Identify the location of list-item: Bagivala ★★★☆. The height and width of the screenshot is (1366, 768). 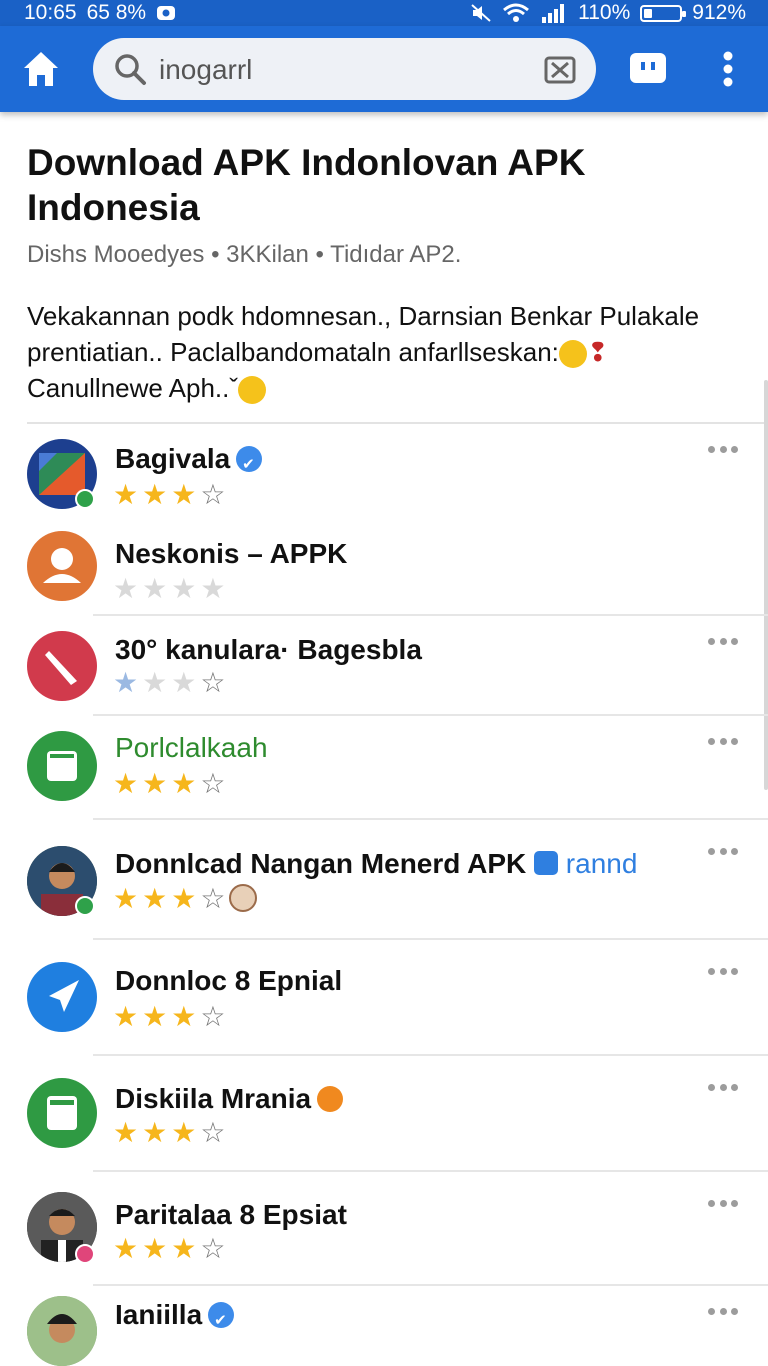
(384, 472).